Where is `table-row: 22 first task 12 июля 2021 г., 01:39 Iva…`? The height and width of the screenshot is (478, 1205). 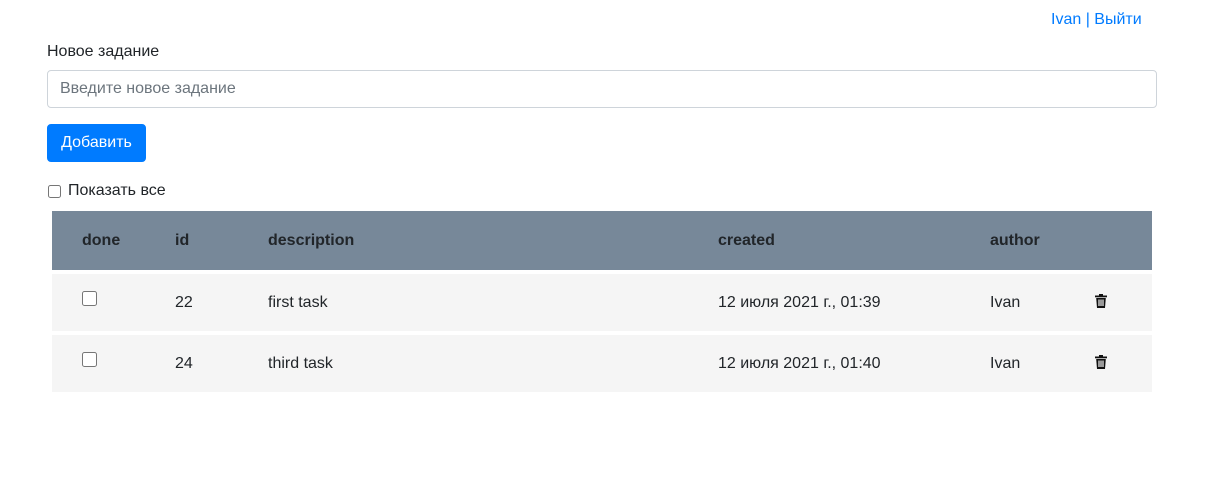 table-row: 22 first task 12 июля 2021 г., 01:39 Iva… is located at coordinates (602, 302).